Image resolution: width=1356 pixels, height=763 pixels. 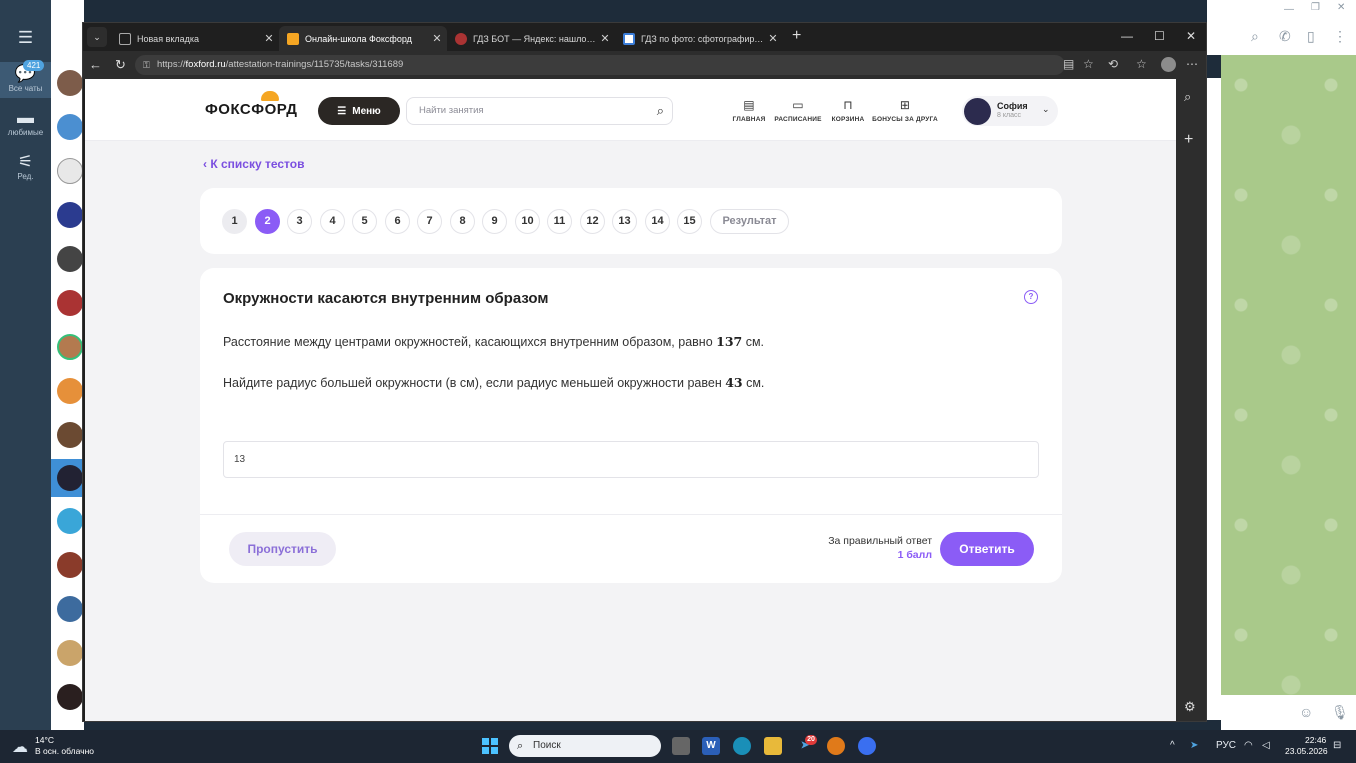 What do you see at coordinates (527, 221) in the screenshot?
I see `step-10: 10` at bounding box center [527, 221].